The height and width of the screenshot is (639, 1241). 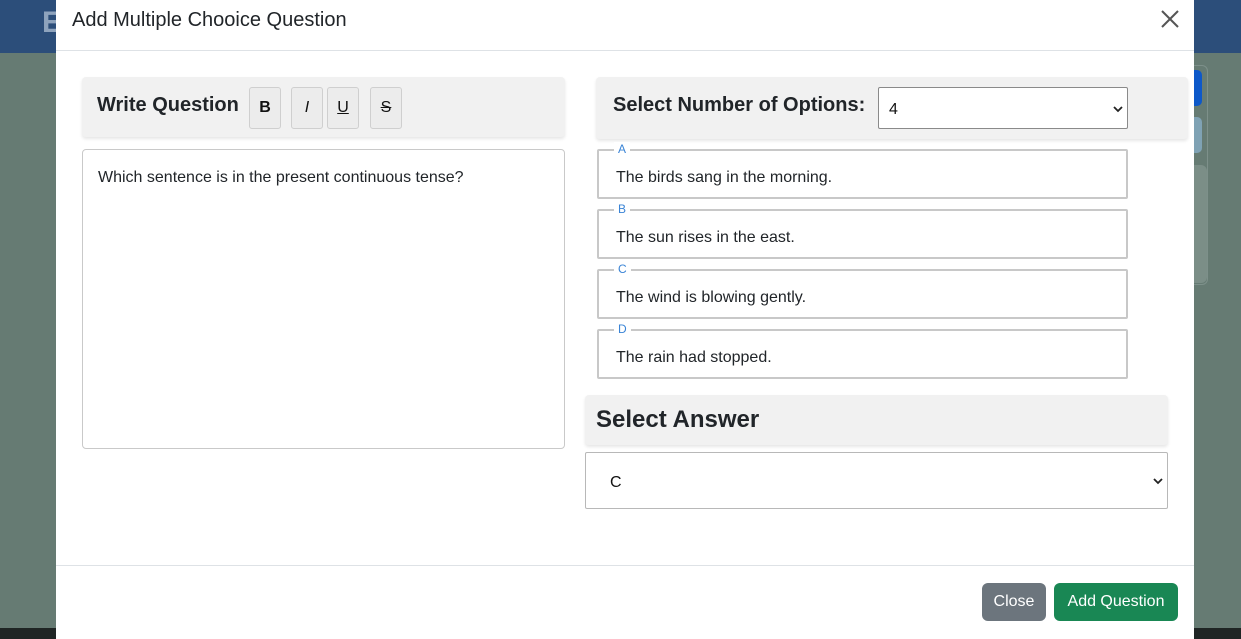 What do you see at coordinates (711, 297) in the screenshot?
I see `option-c-text: The wind is blowing gently.` at bounding box center [711, 297].